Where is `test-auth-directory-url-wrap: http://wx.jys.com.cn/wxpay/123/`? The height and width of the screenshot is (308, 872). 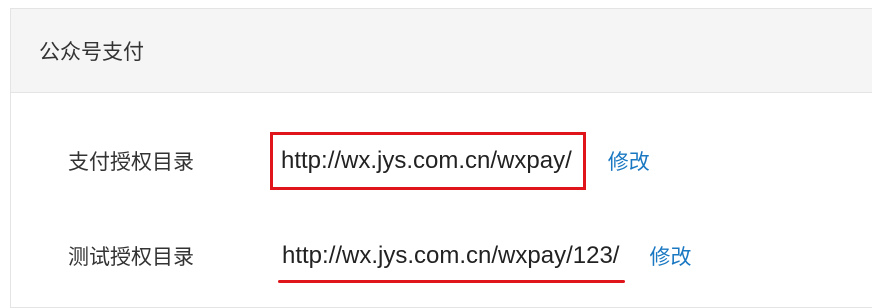 test-auth-directory-url-wrap: http://wx.jys.com.cn/wxpay/123/ is located at coordinates (448, 256).